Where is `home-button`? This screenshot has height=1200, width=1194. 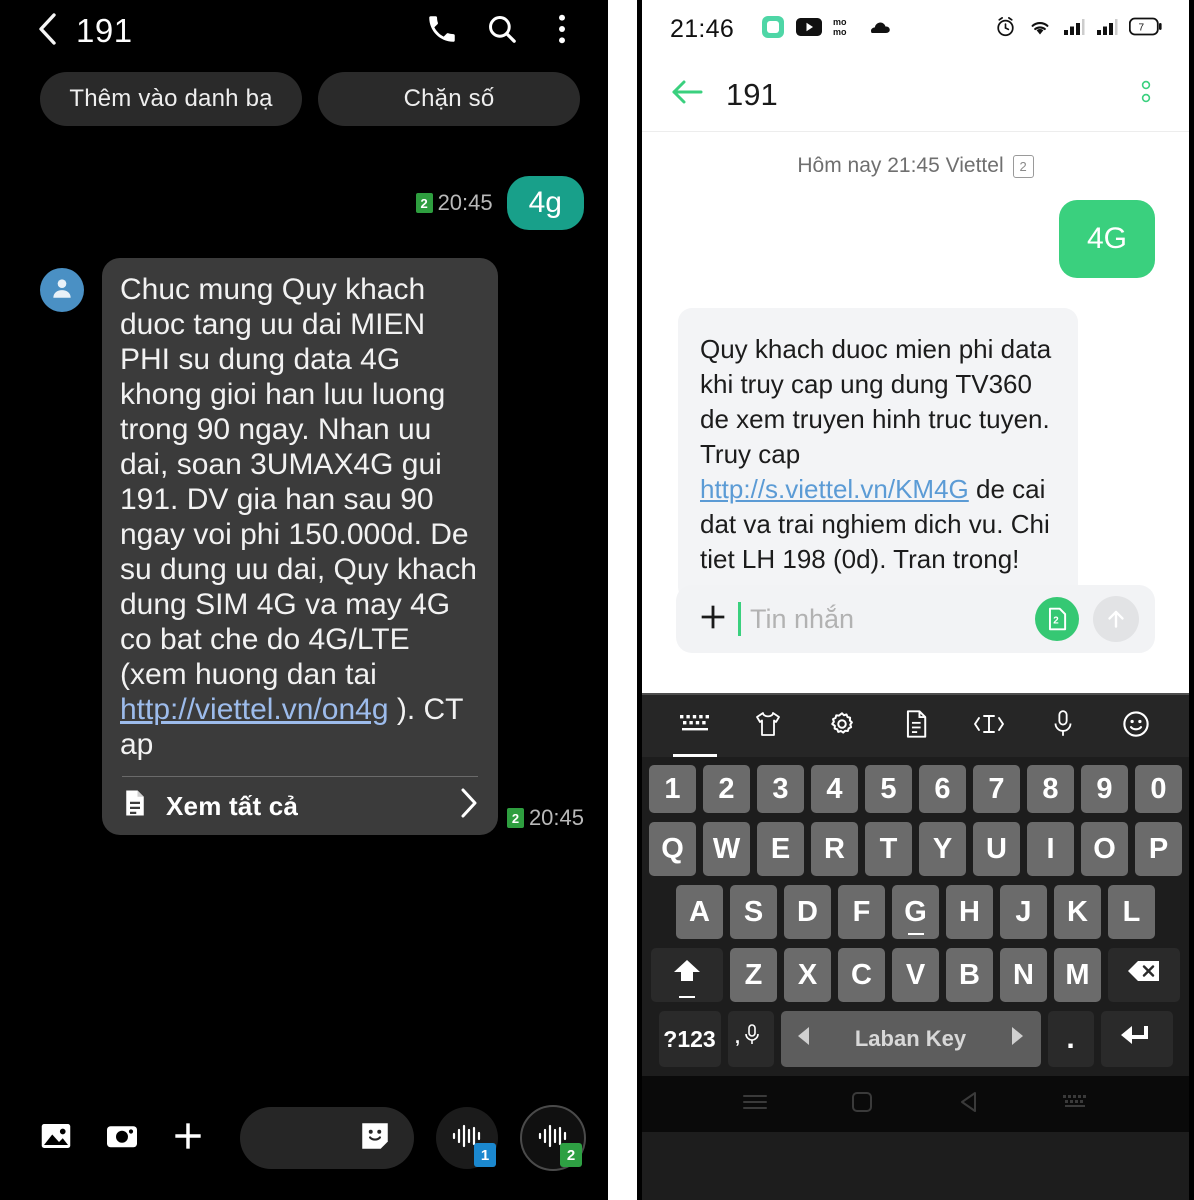
home-button is located at coordinates (862, 1104).